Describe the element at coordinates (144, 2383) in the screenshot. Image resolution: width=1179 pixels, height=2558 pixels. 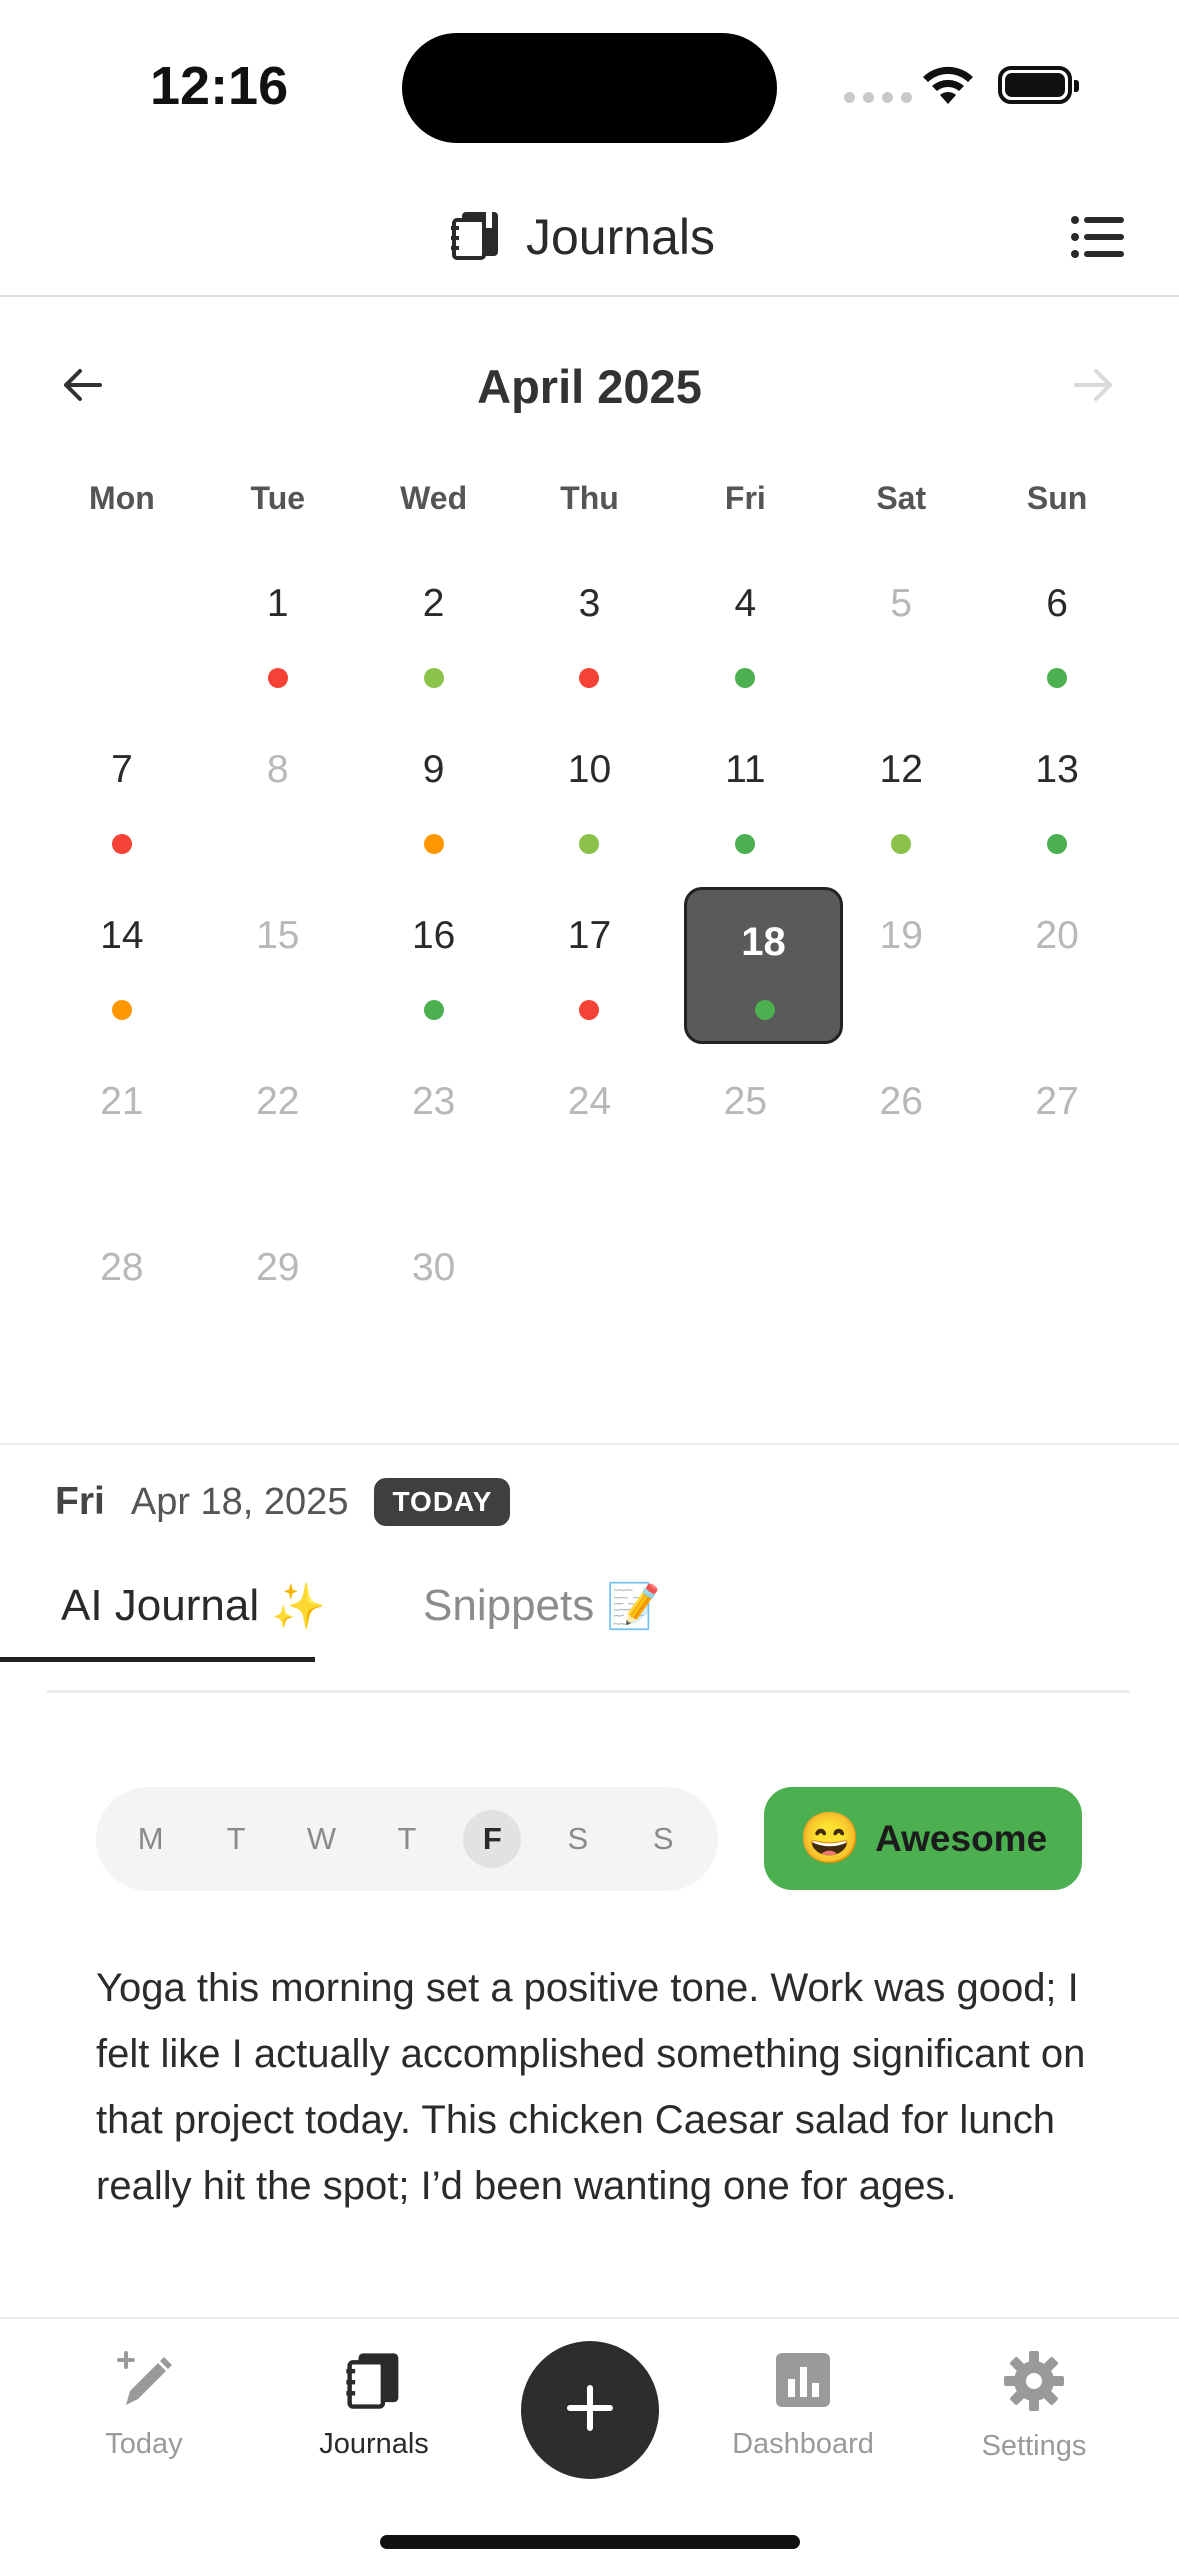
I see `pencil-sparkle-icon` at that location.